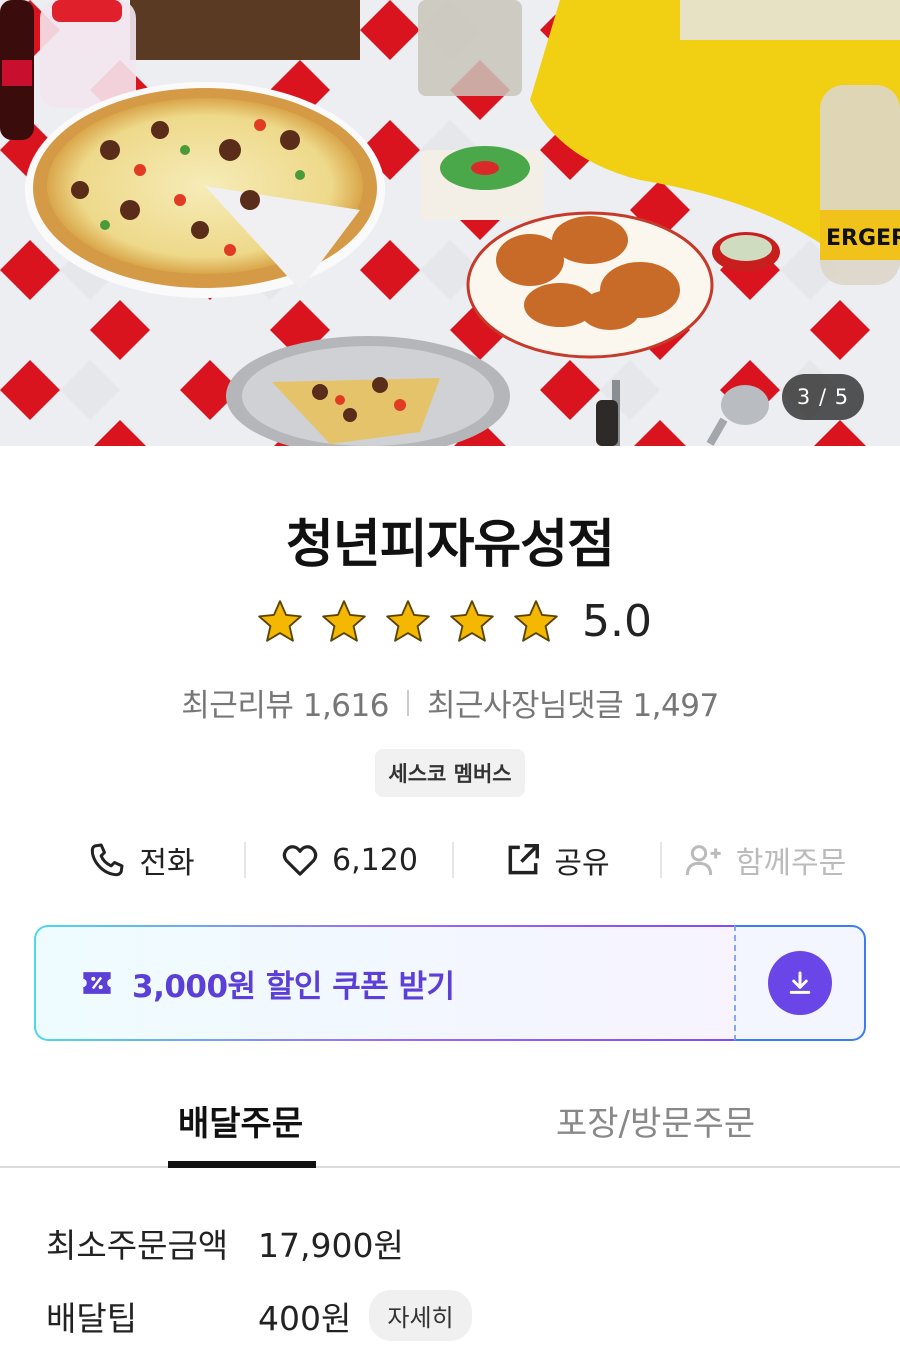 The width and height of the screenshot is (900, 1356). I want to click on carousel-page-indicator: 3 / 5, so click(823, 397).